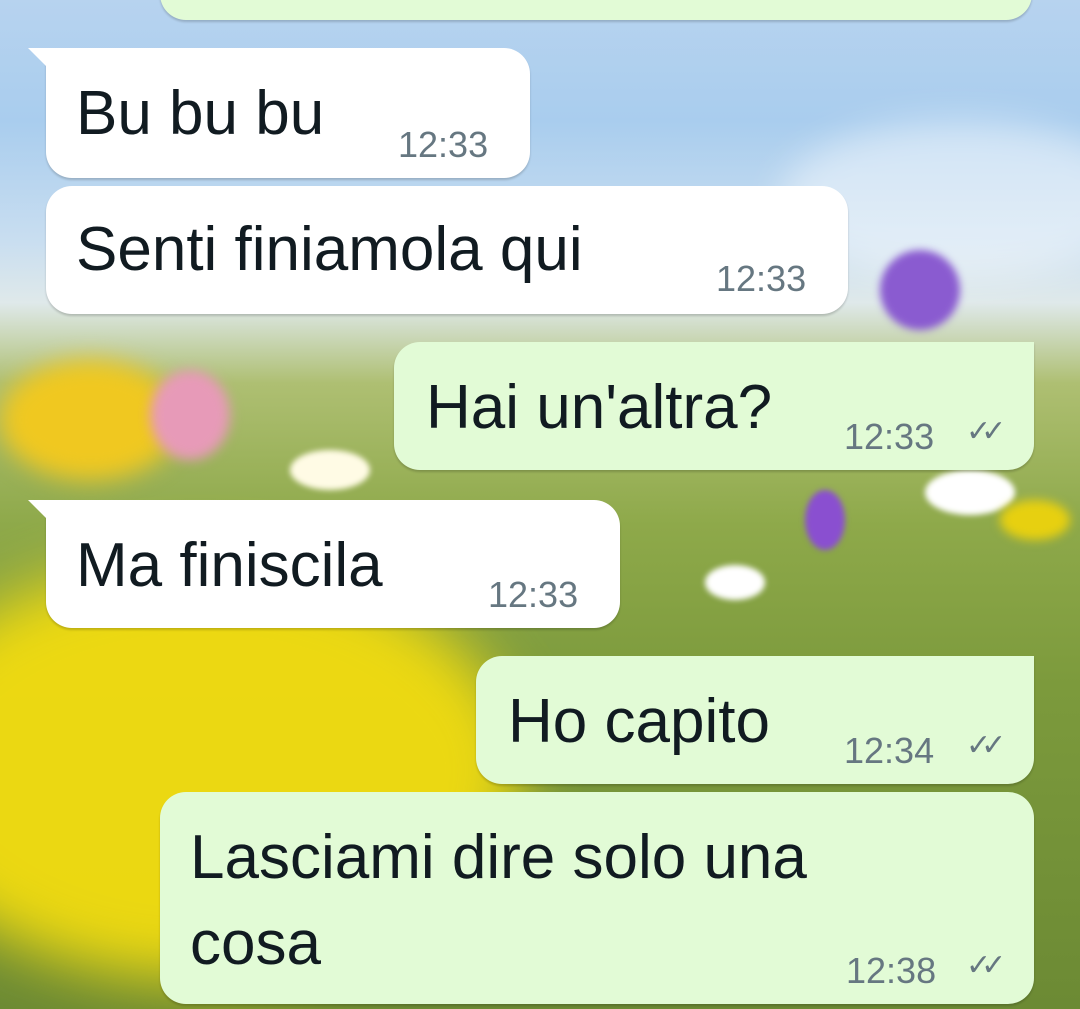  What do you see at coordinates (200, 113) in the screenshot?
I see `message-text: Bu bu bu` at bounding box center [200, 113].